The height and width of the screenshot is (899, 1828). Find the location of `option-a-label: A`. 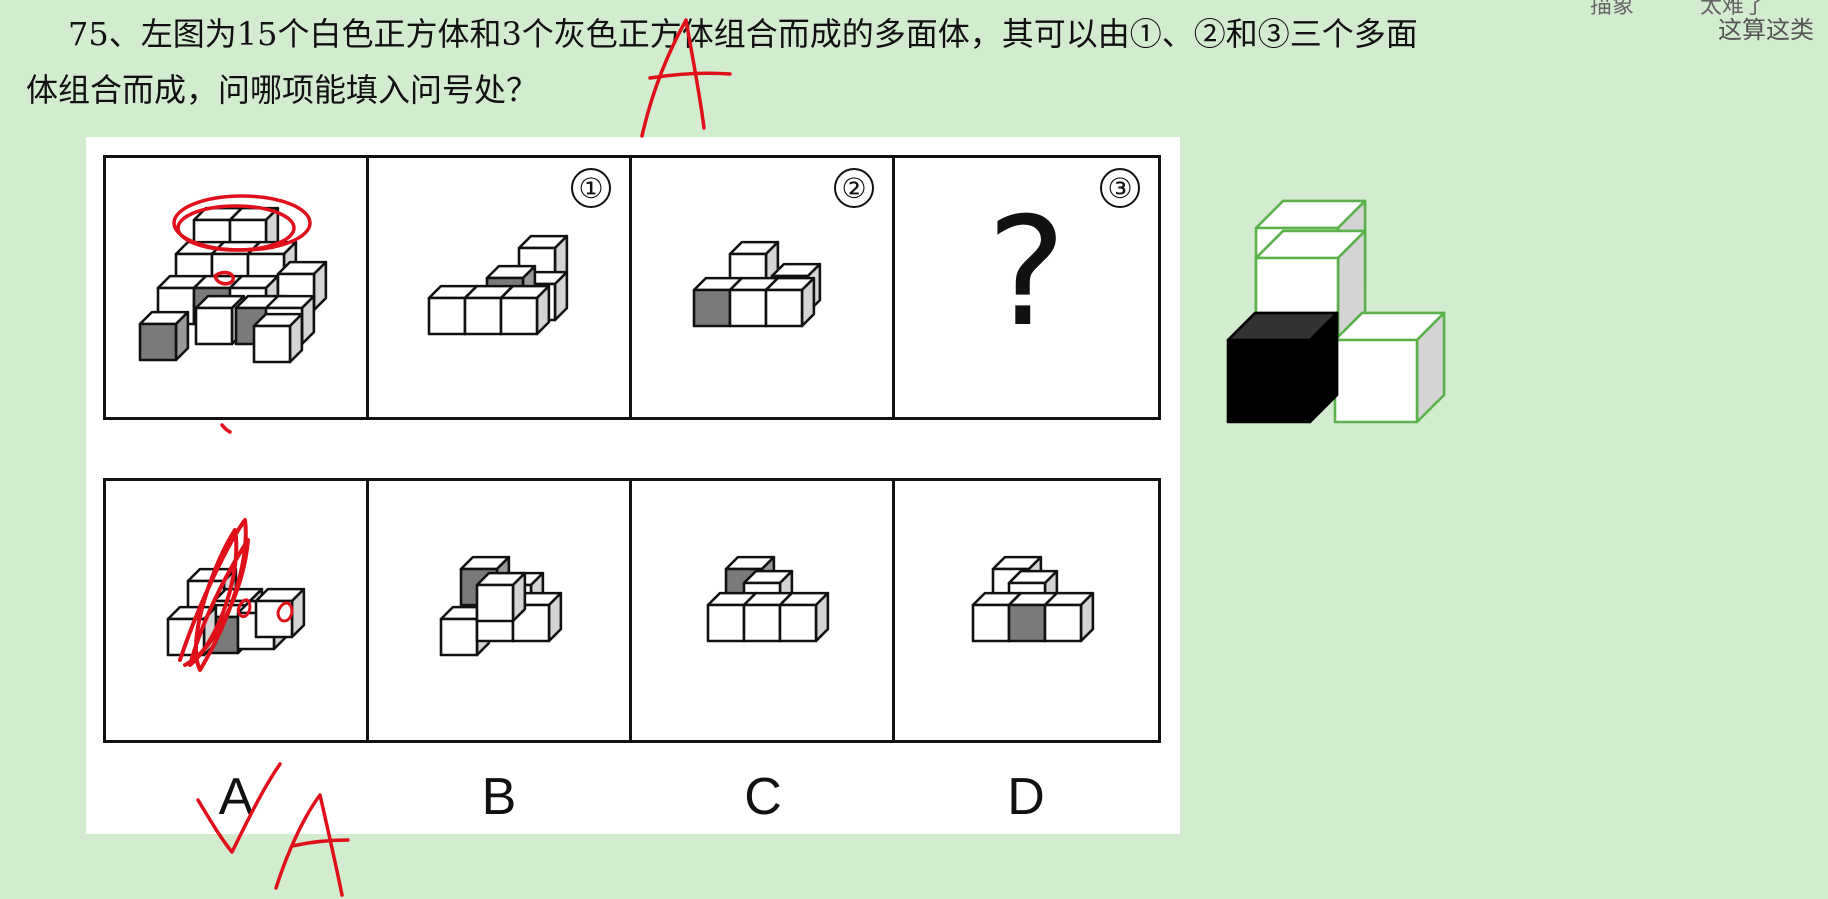

option-a-label: A is located at coordinates (236, 797).